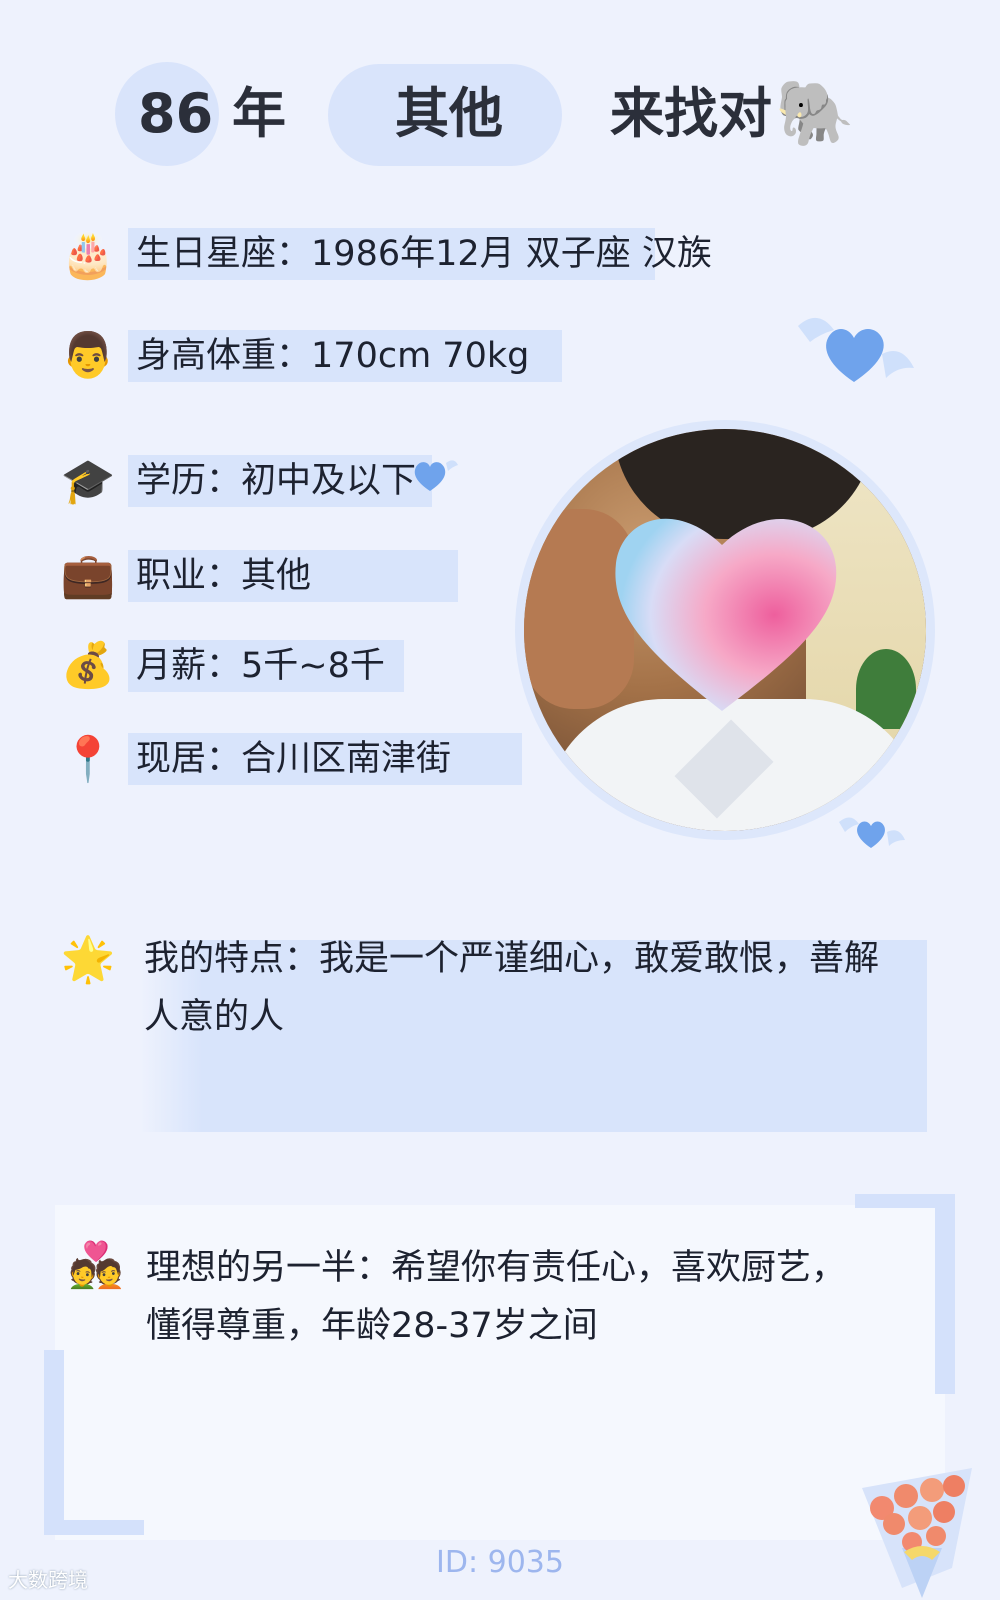 This screenshot has height=1600, width=1000. I want to click on slogan: 来找对, so click(691, 113).